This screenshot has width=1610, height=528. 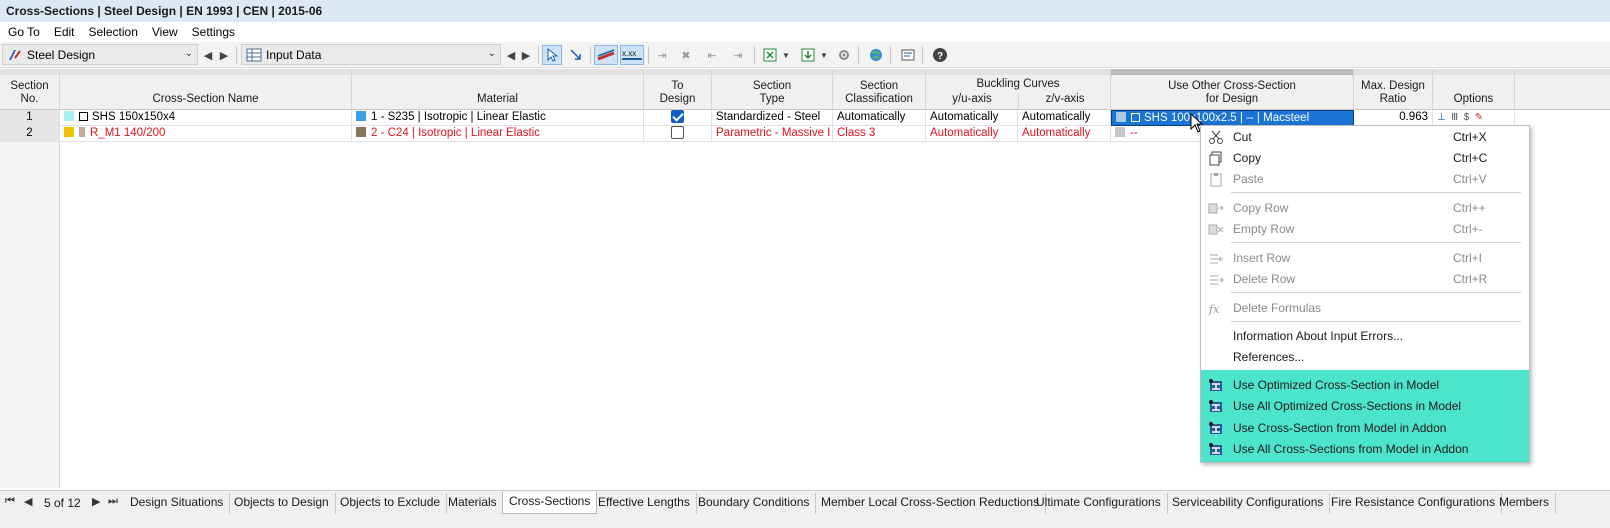 I want to click on import-excel-button, so click(x=808, y=55).